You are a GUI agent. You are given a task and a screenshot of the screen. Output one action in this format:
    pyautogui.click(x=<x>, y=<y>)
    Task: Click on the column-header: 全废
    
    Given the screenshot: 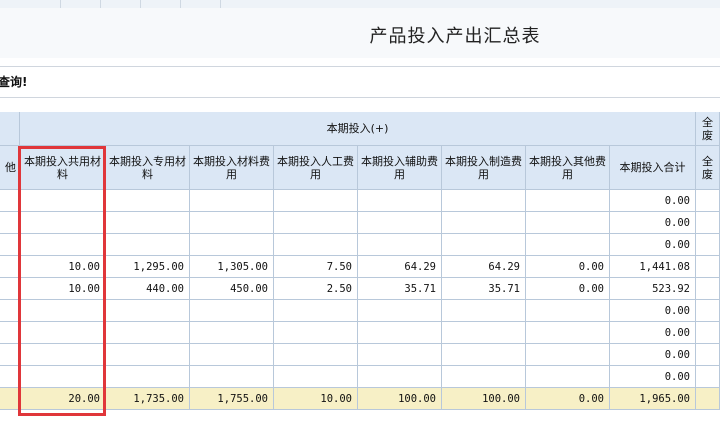 What is the action you would take?
    pyautogui.click(x=708, y=168)
    